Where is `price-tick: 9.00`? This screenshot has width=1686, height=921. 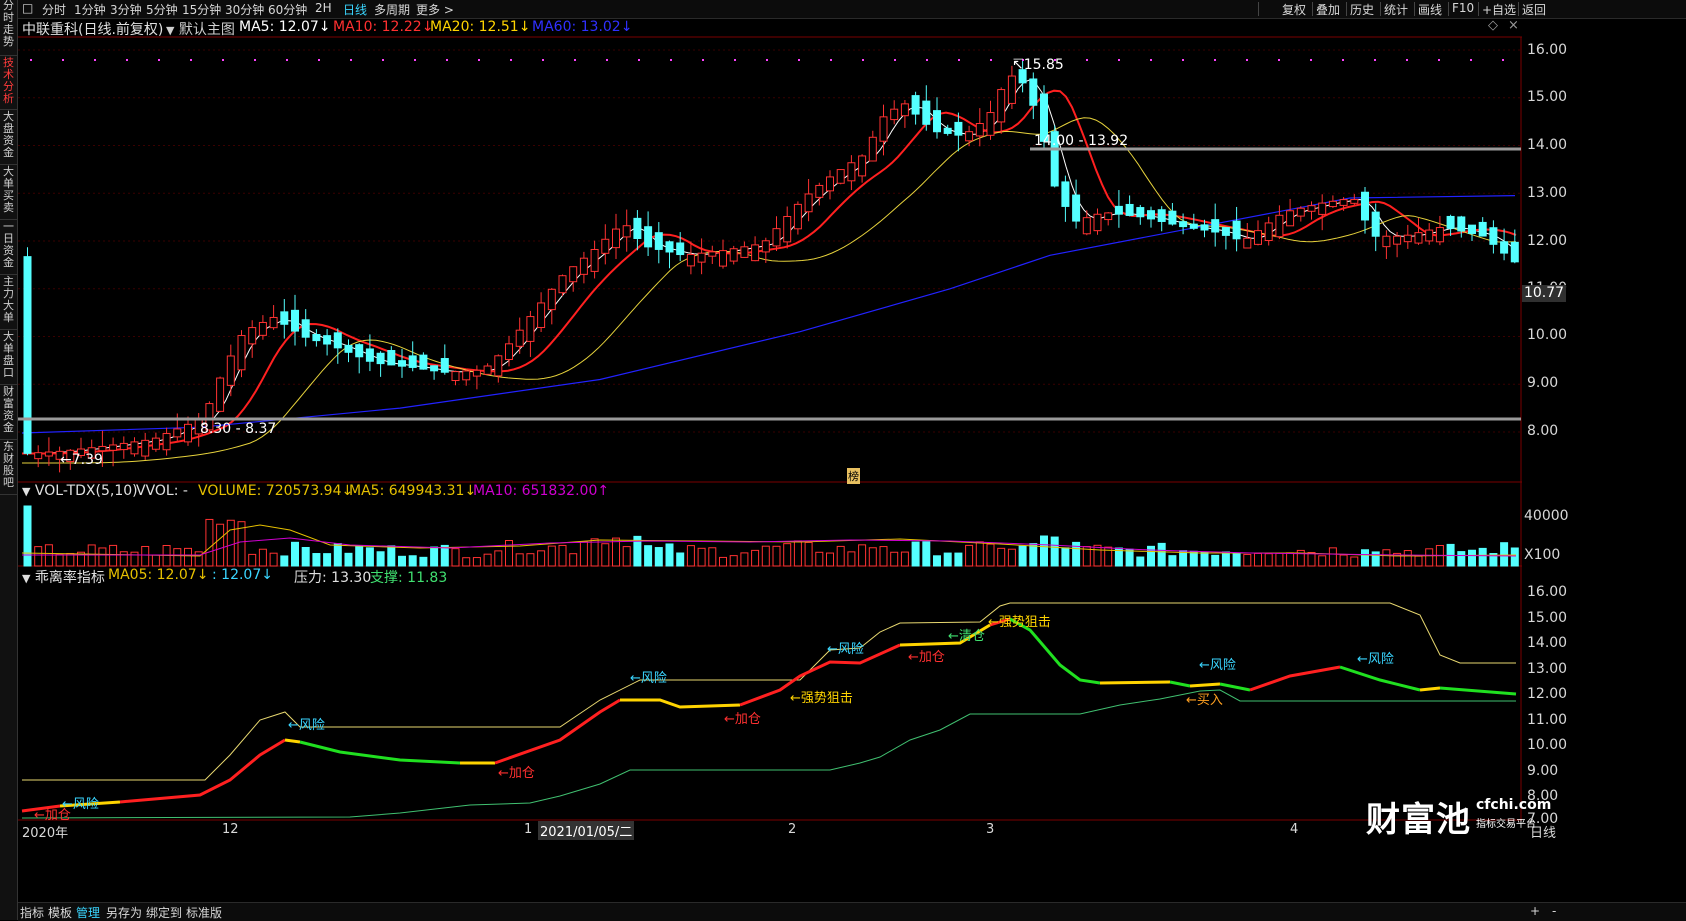 price-tick: 9.00 is located at coordinates (1543, 383).